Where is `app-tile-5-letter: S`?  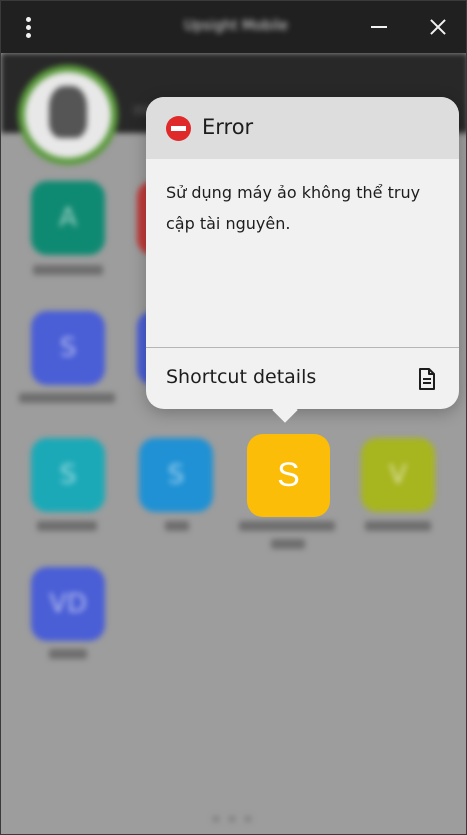 app-tile-5-letter: S is located at coordinates (68, 475).